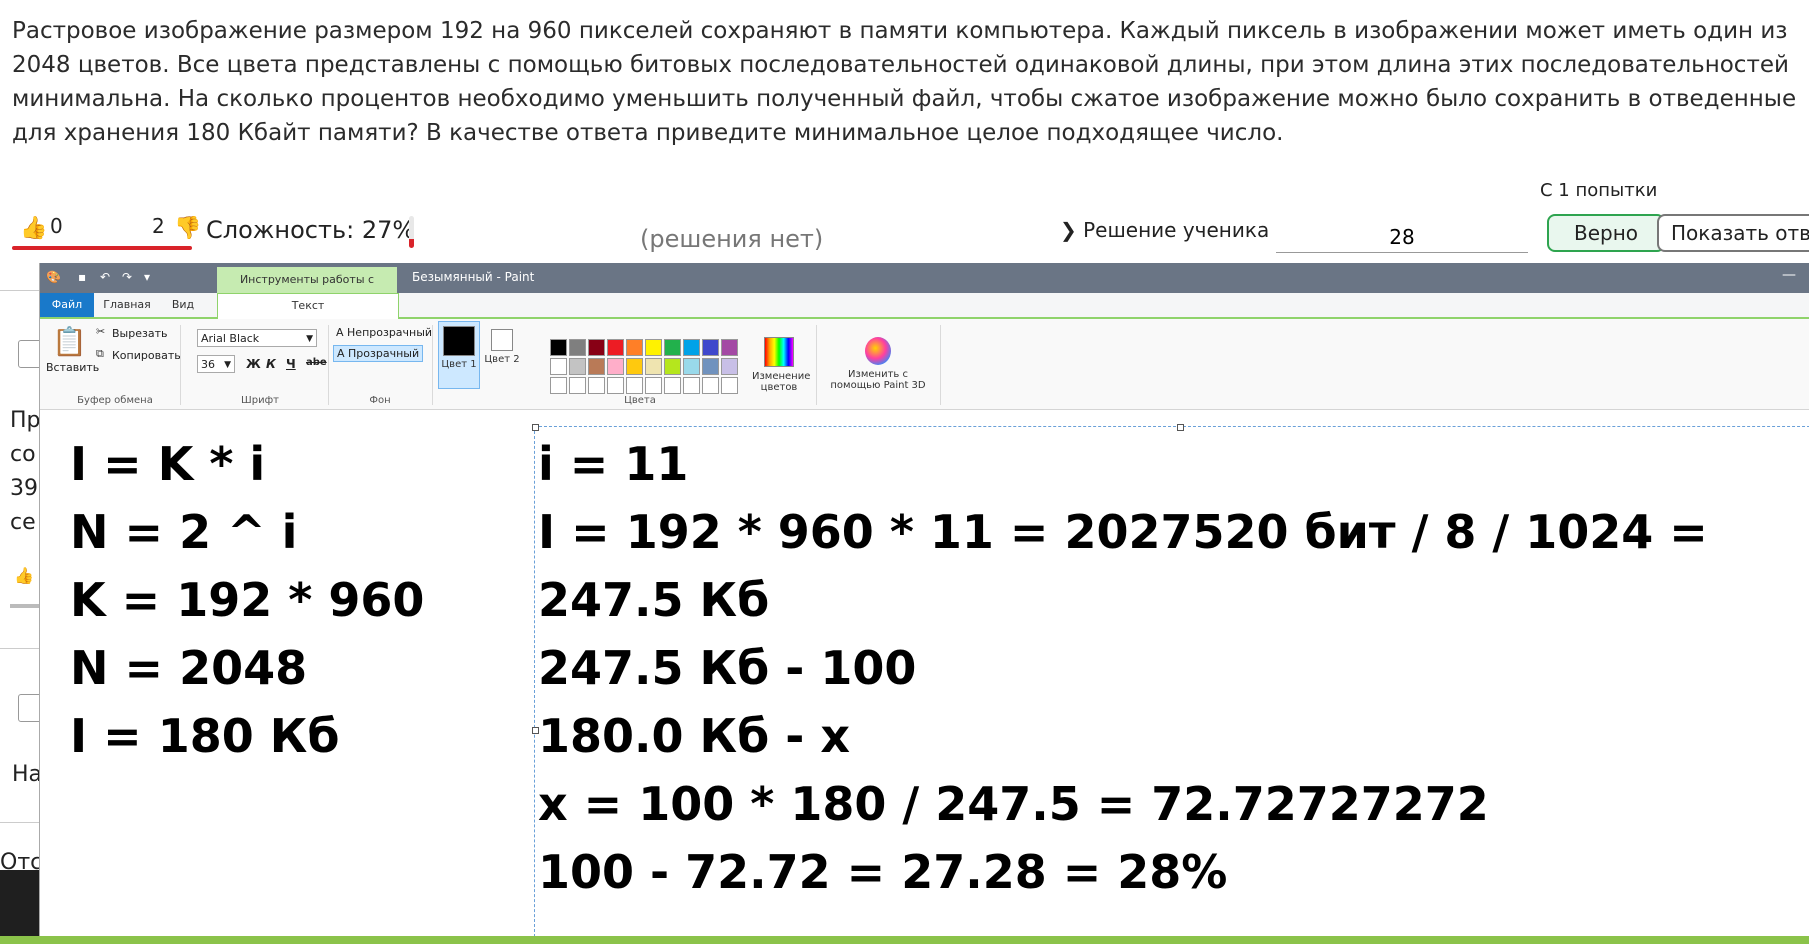 The height and width of the screenshot is (944, 1809). Describe the element at coordinates (384, 353) in the screenshot. I see `transparent-label: Прозрачный` at that location.